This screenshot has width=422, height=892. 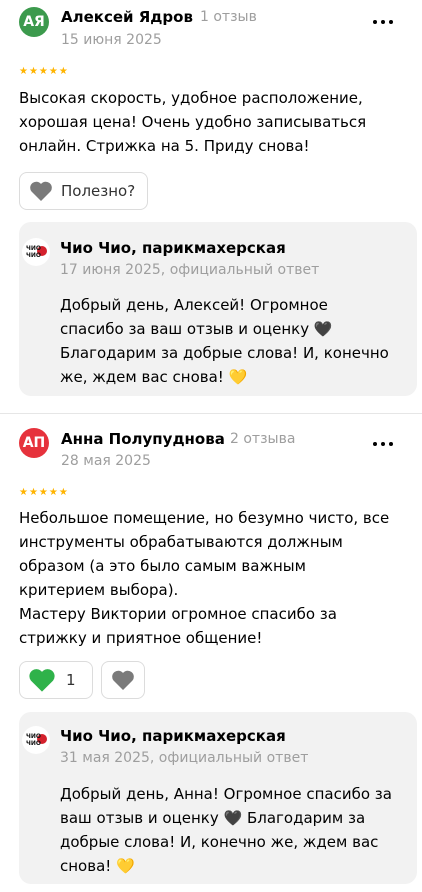 I want to click on dislike-button, so click(x=123, y=680).